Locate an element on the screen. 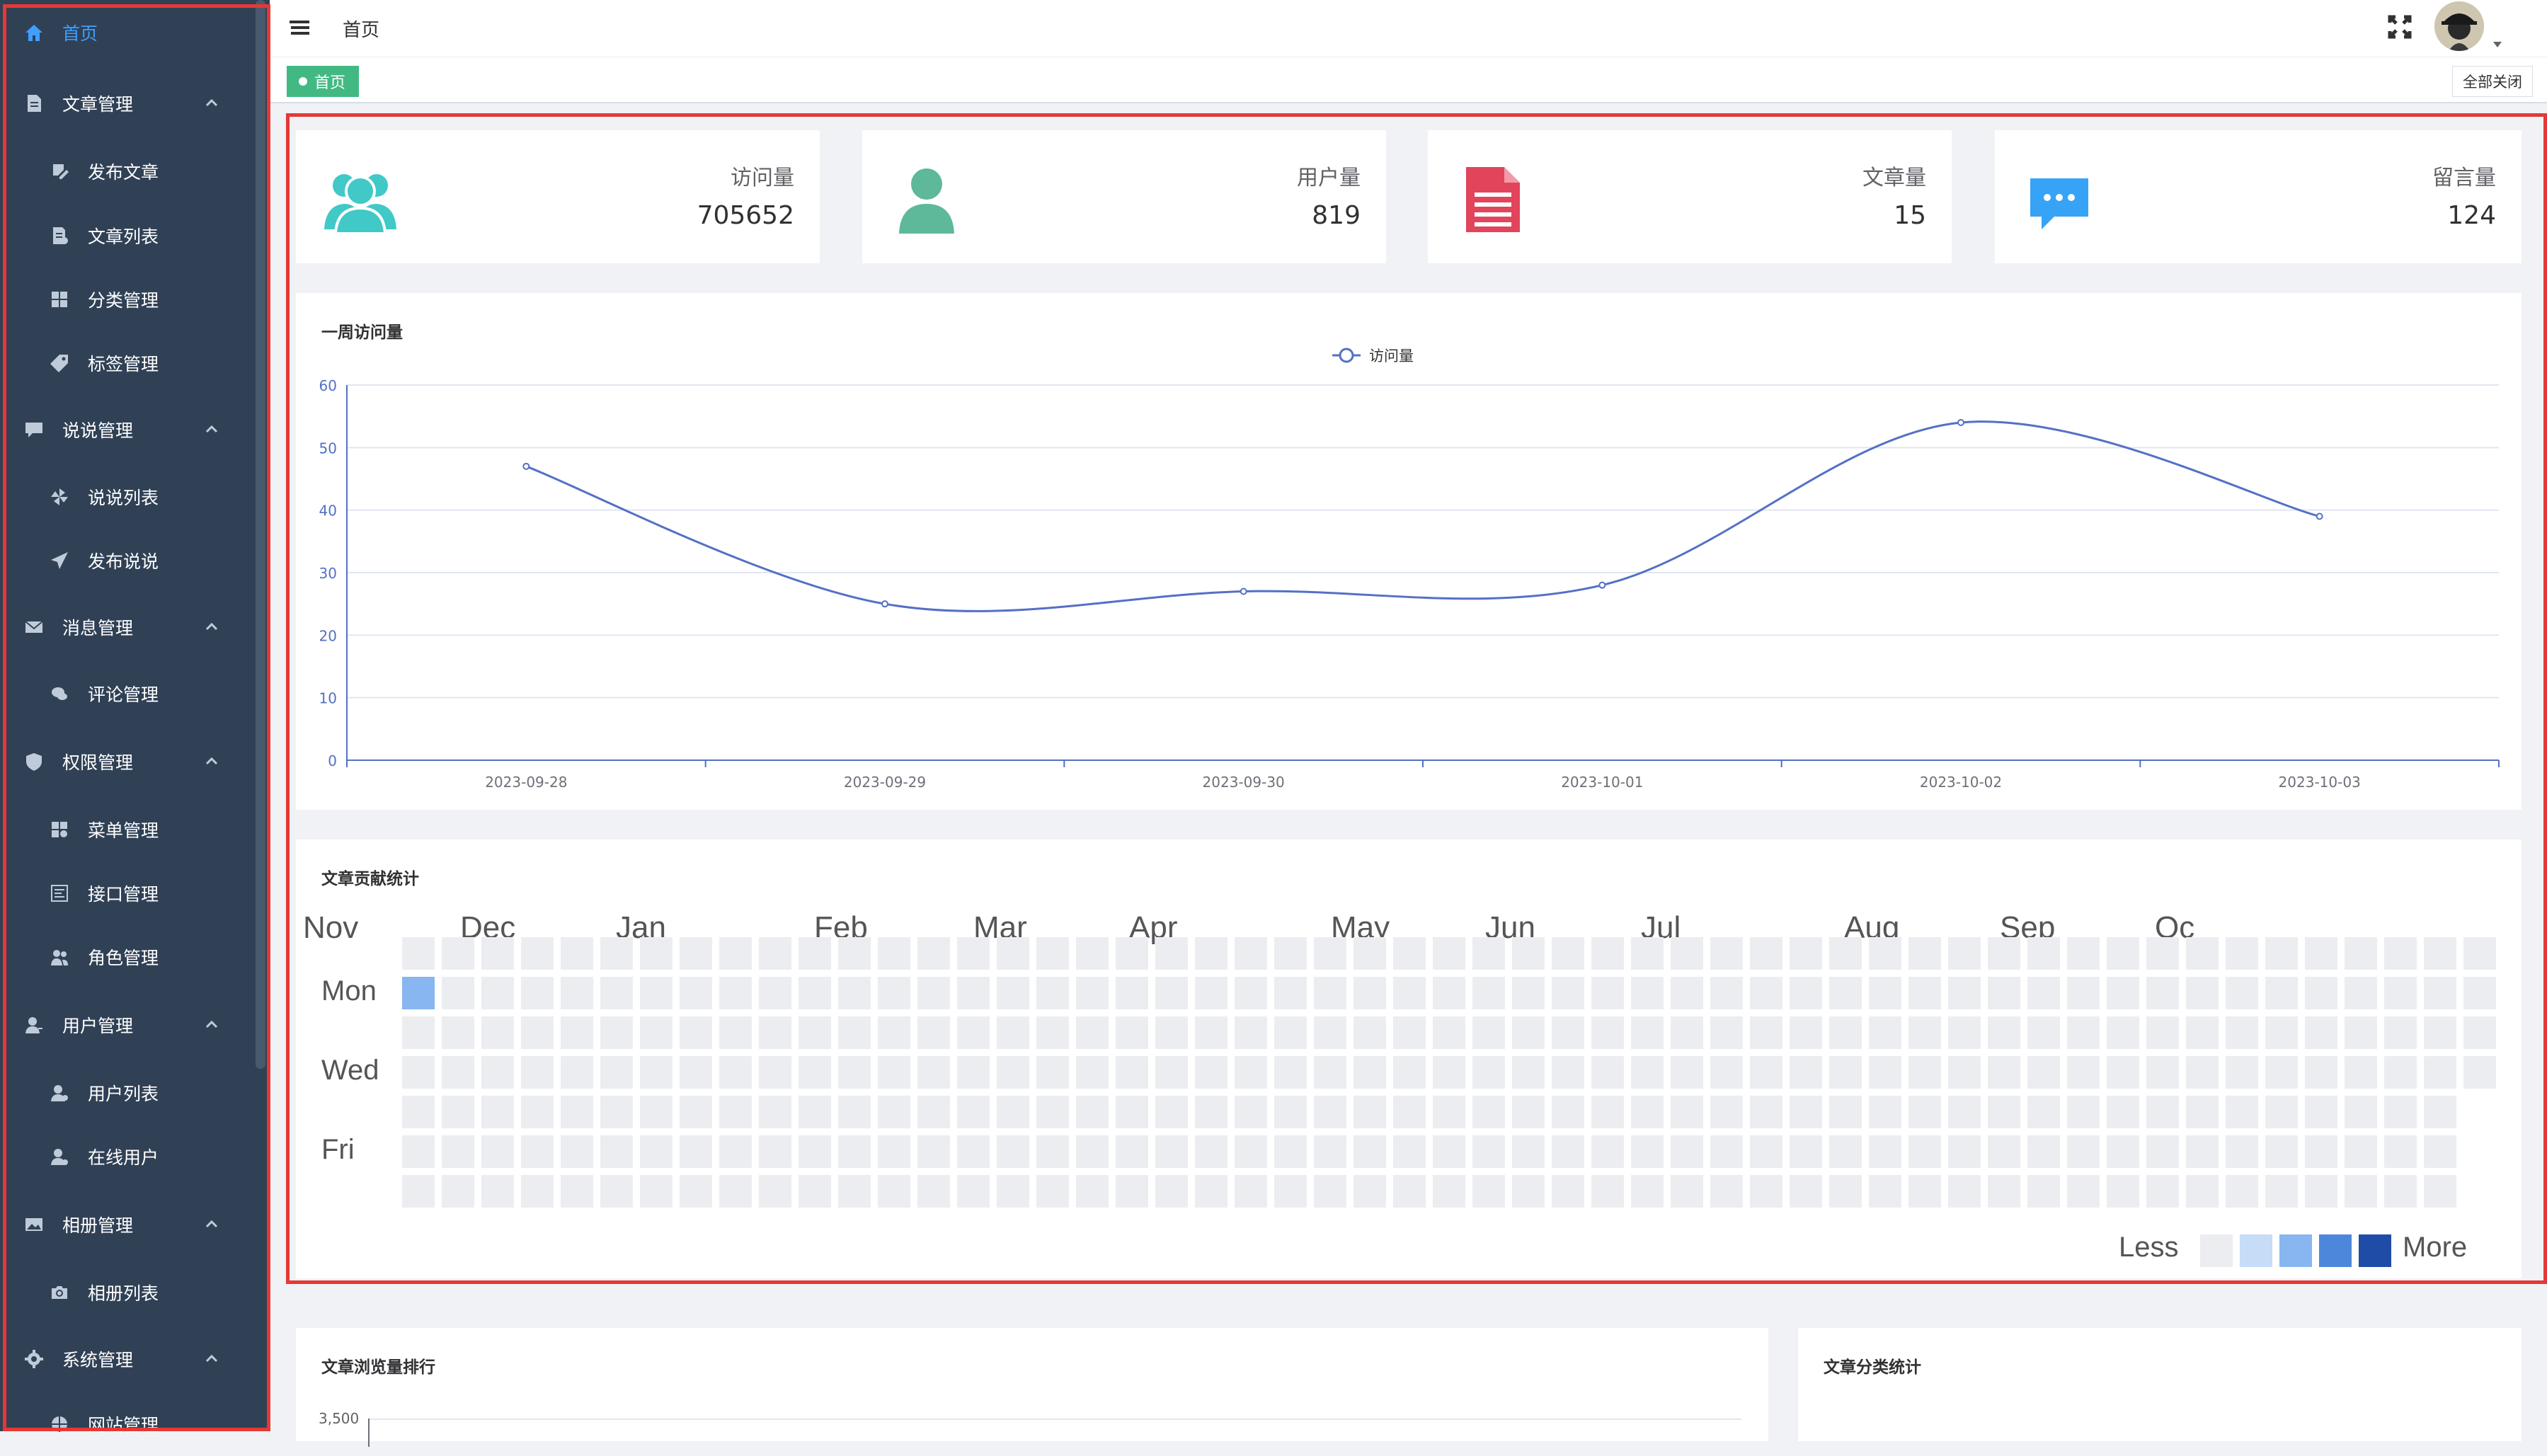  tags-view: 首页 全部关闭 is located at coordinates (1409, 80).